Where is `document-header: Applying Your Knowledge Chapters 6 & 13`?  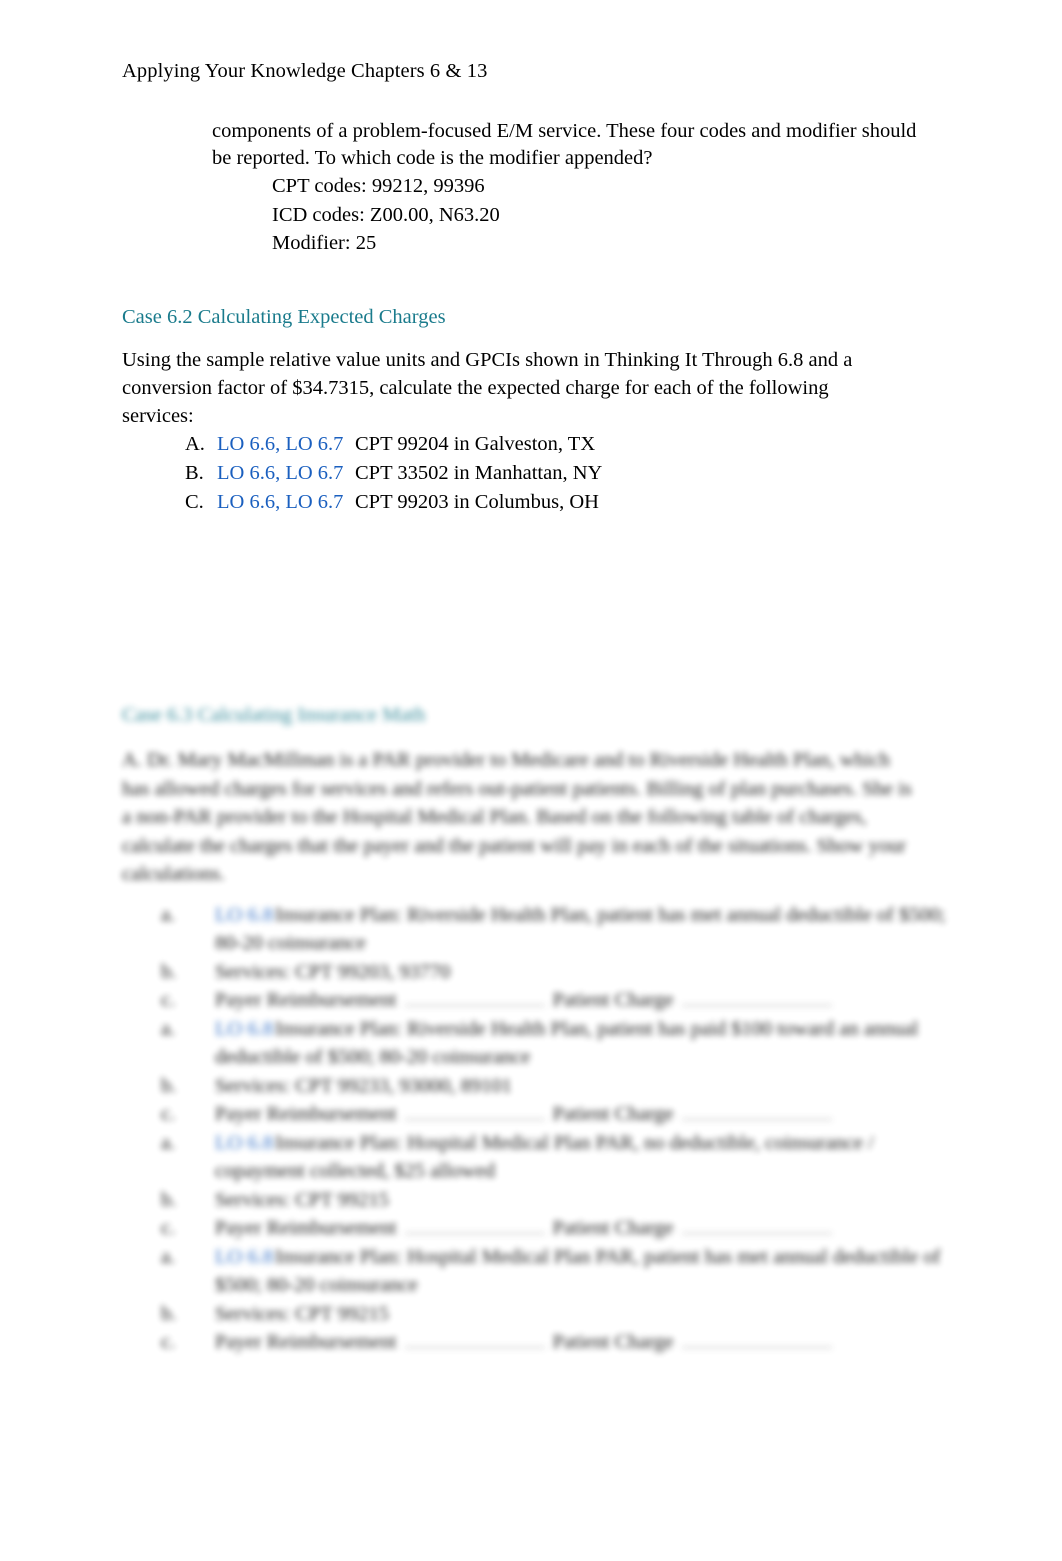 document-header: Applying Your Knowledge Chapters 6 & 13 is located at coordinates (305, 71).